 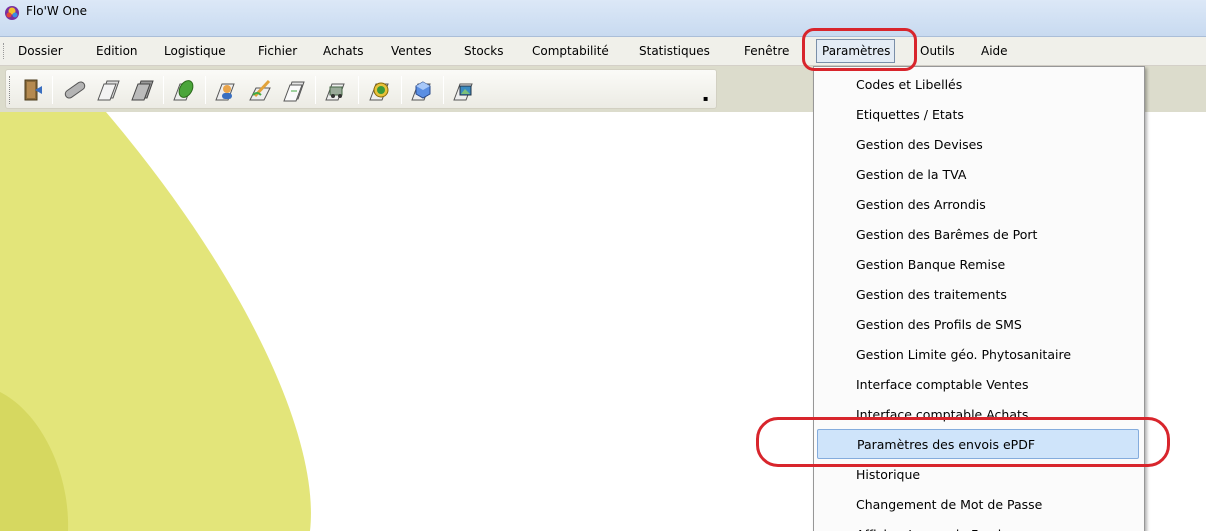 I want to click on menu-comptabilite: Comptabilité, so click(x=570, y=51).